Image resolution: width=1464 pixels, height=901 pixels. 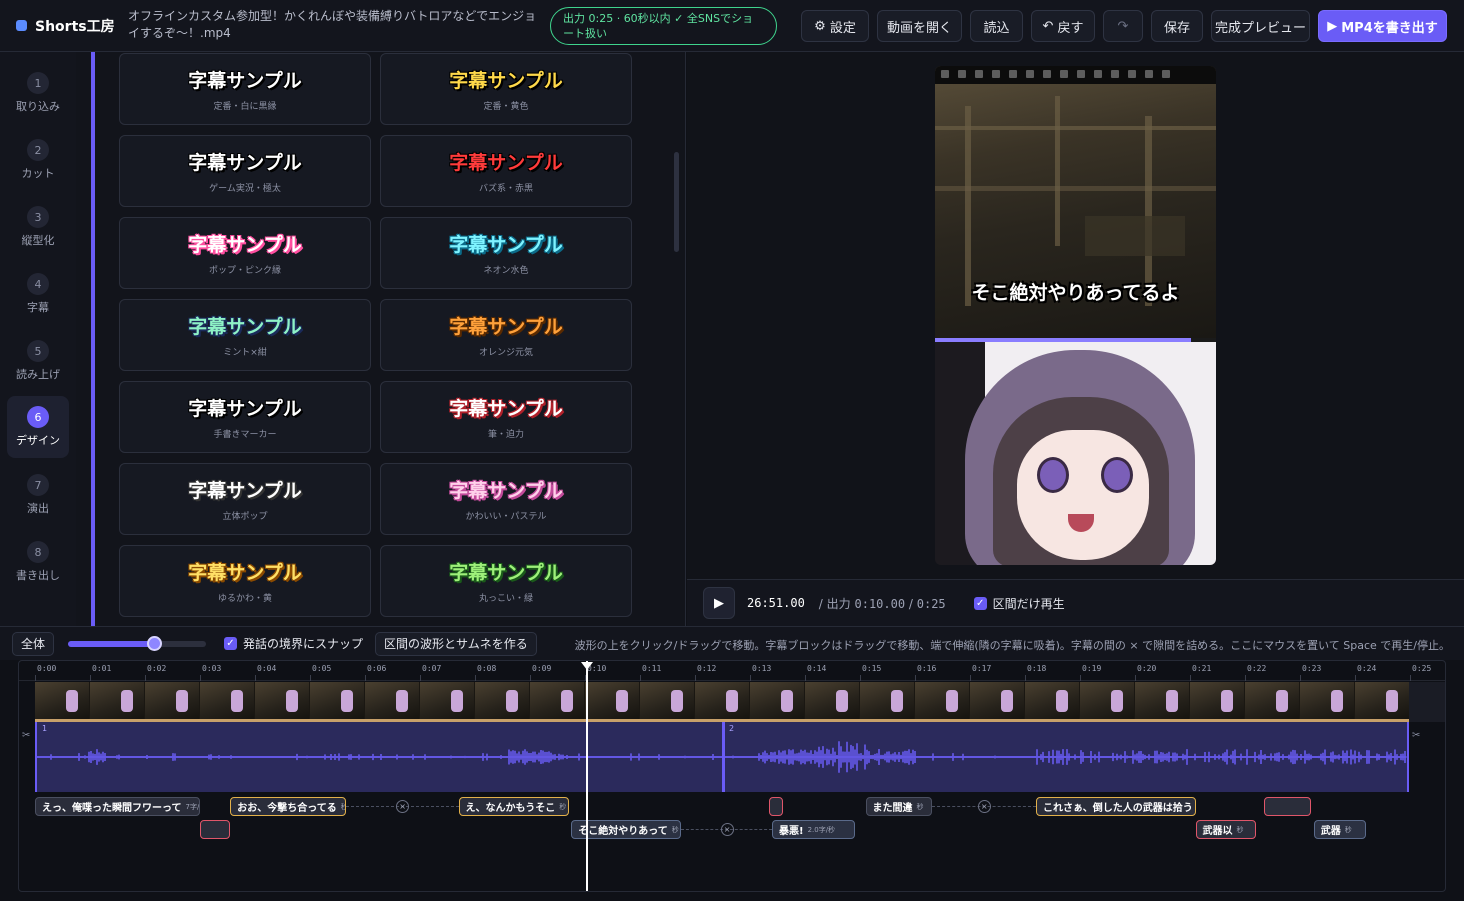 What do you see at coordinates (1123, 26) in the screenshot?
I see `redo-button: ↷` at bounding box center [1123, 26].